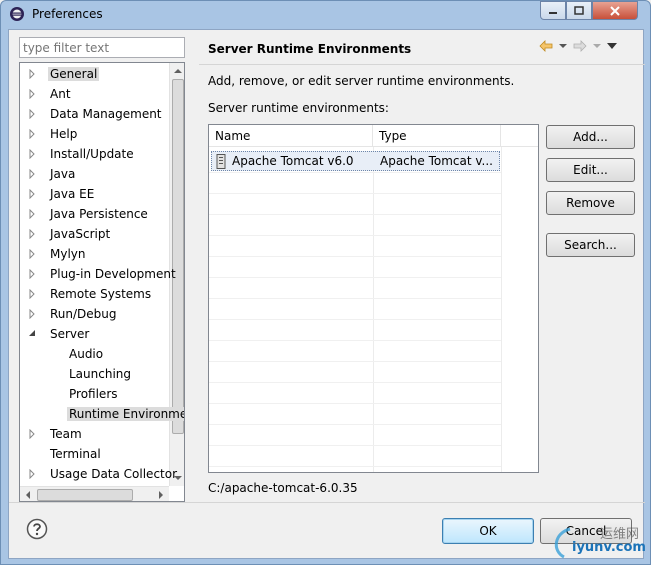 The width and height of the screenshot is (651, 565). Describe the element at coordinates (327, 502) in the screenshot. I see `footer-separator` at that location.